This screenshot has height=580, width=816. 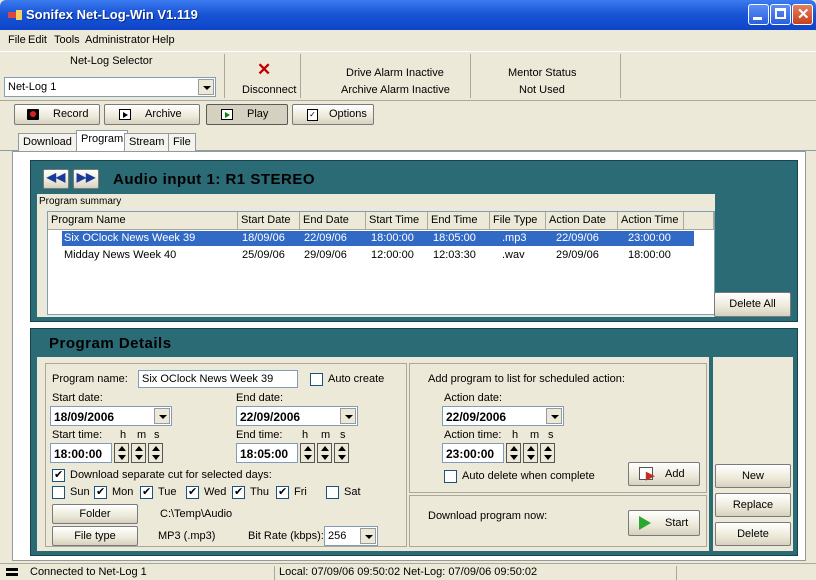 I want to click on program-summary-label: Program summary, so click(x=80, y=201).